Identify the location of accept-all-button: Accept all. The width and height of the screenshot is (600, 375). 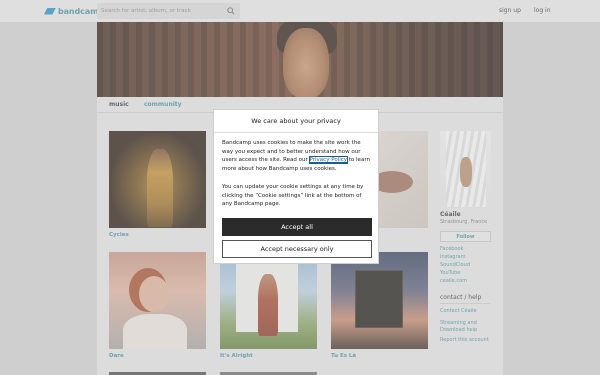
(297, 227).